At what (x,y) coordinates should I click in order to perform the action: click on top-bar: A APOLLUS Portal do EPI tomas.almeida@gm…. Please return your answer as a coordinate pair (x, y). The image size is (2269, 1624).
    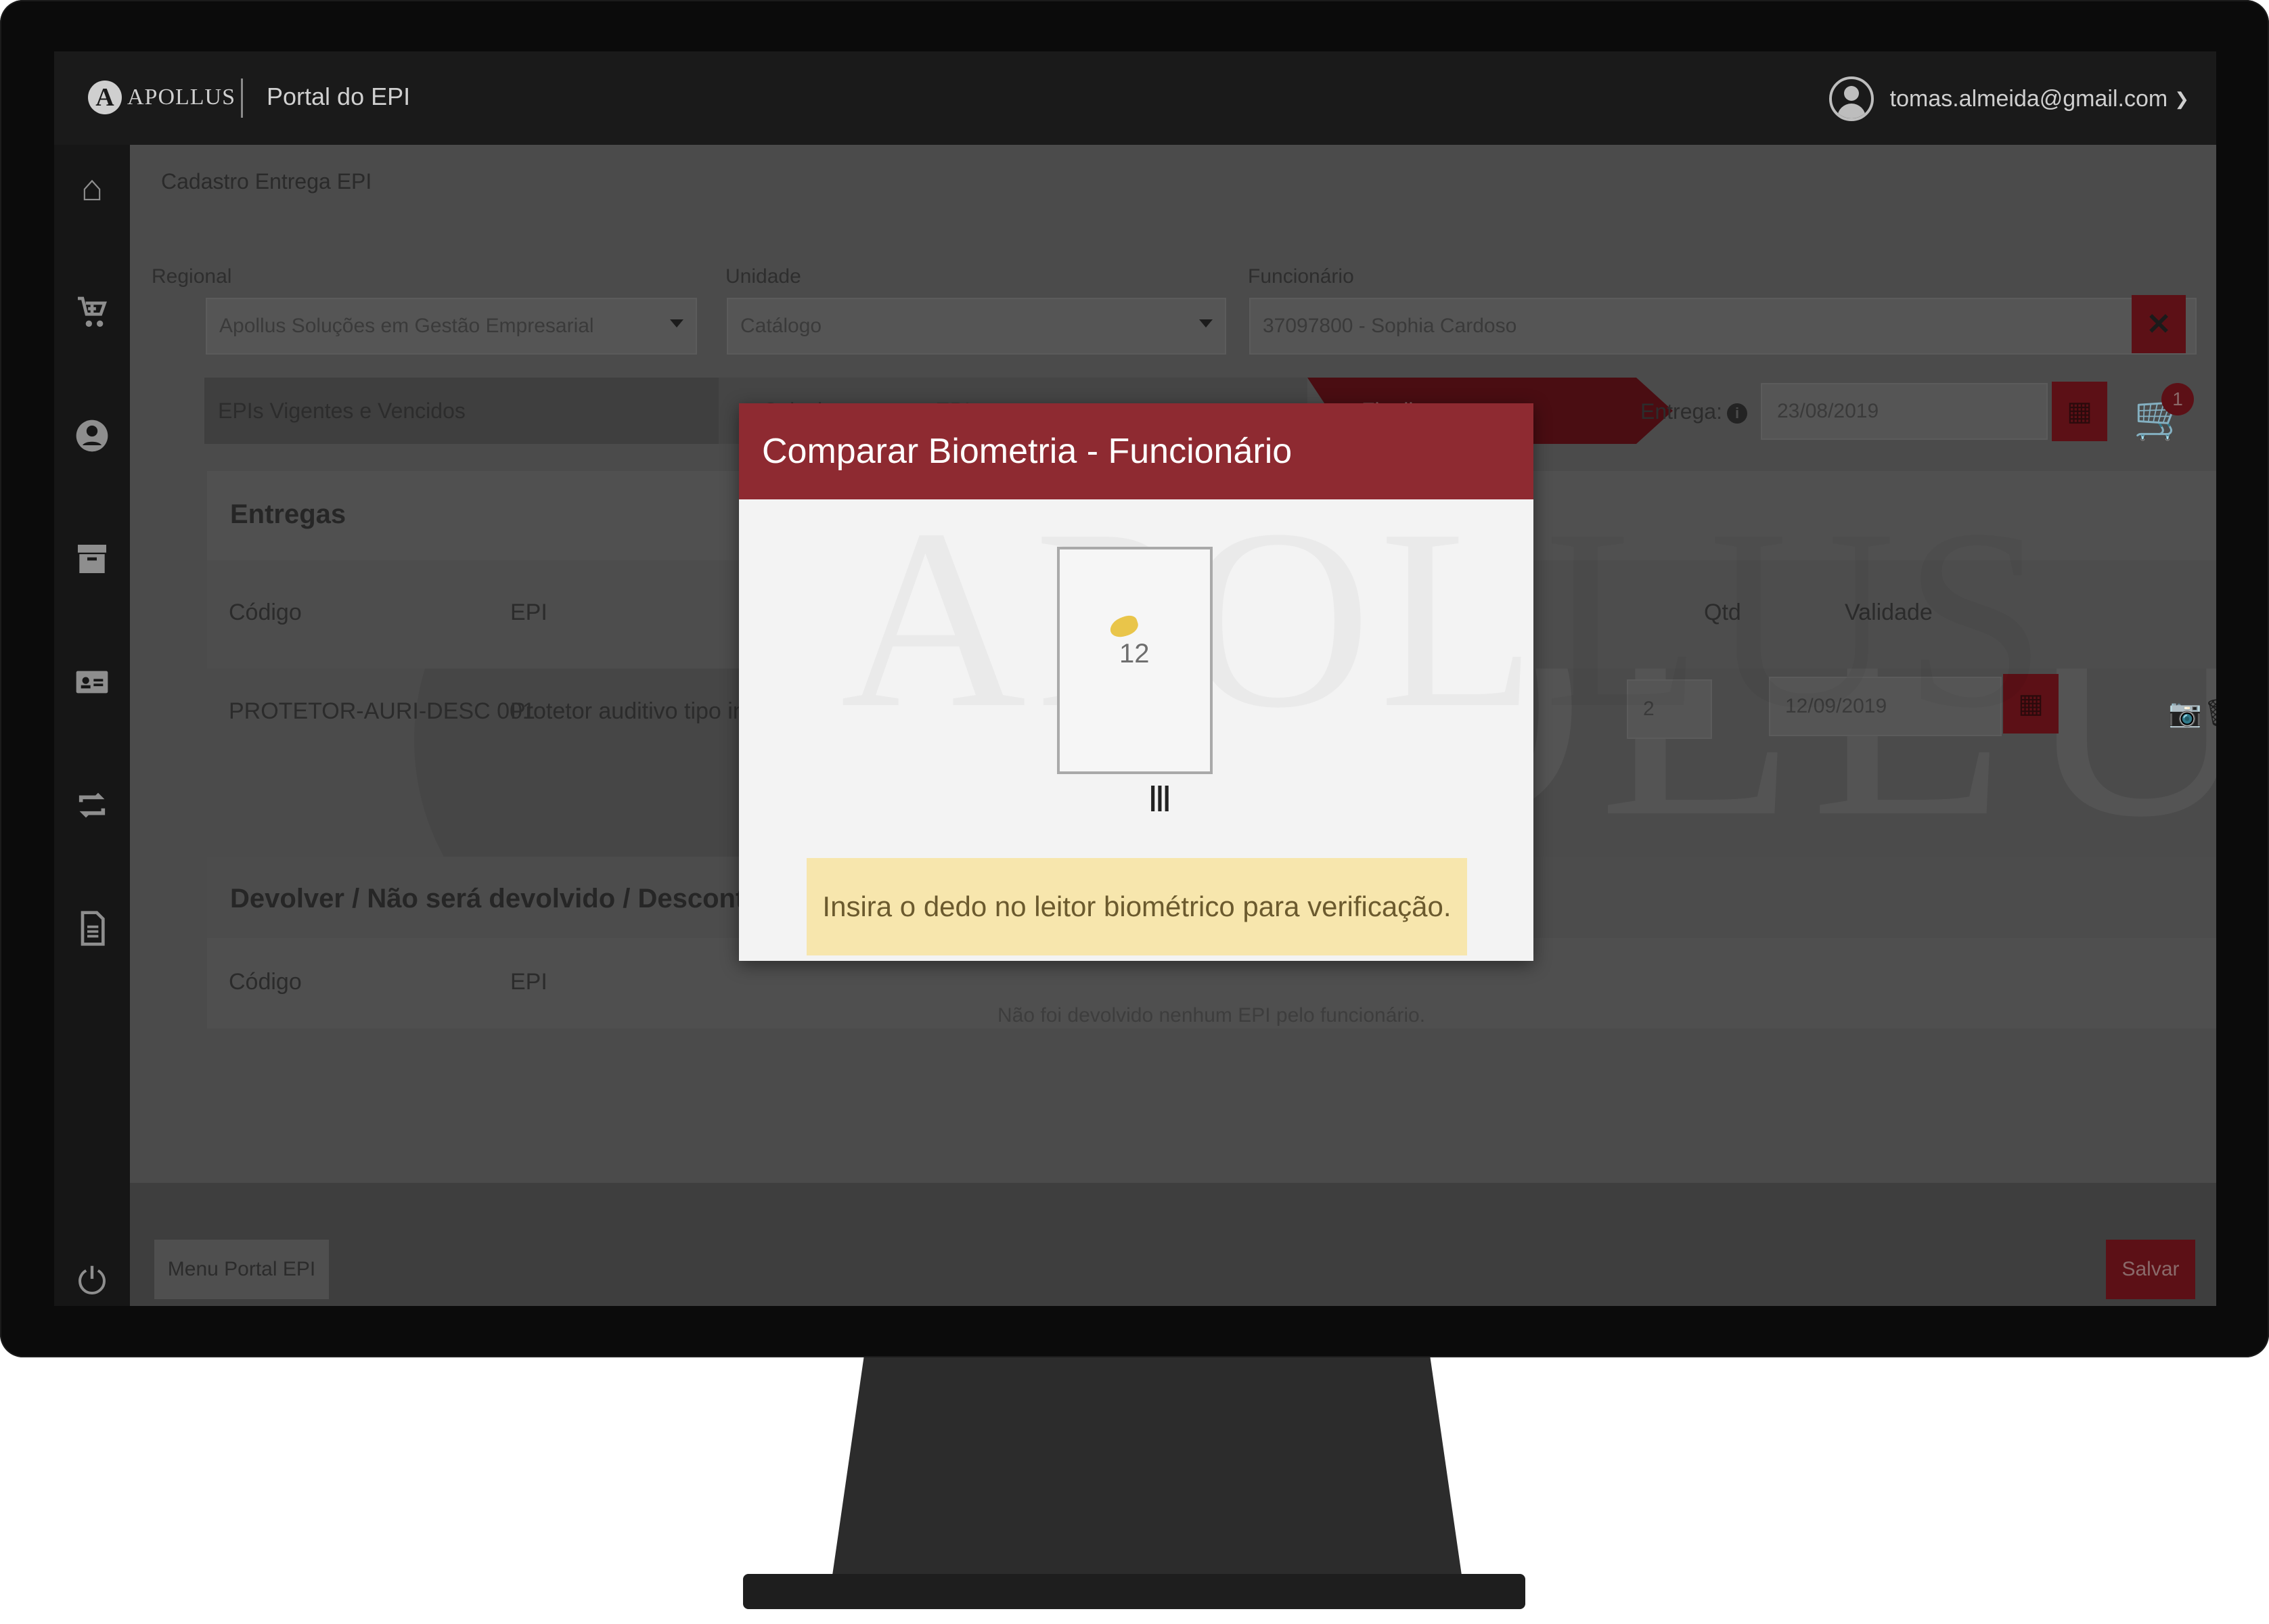
    Looking at the image, I should click on (1135, 98).